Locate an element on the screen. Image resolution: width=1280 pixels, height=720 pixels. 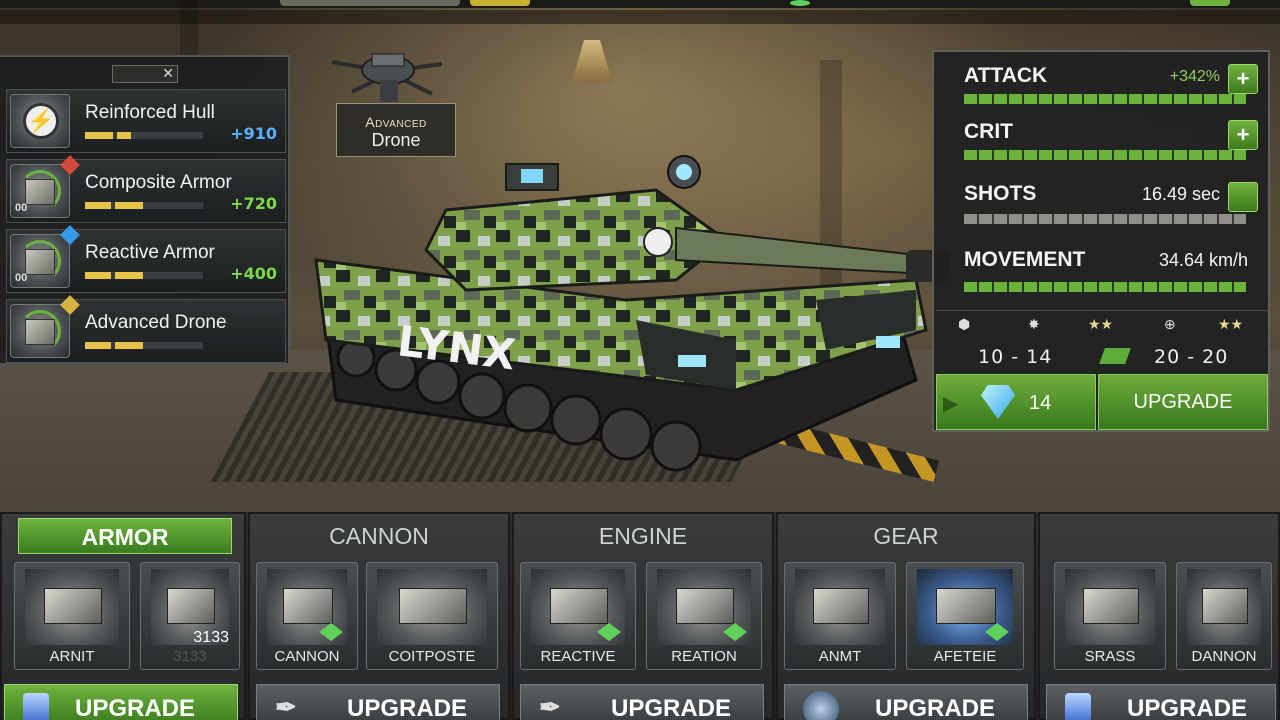
drone-label-line2: Drone is located at coordinates (396, 140).